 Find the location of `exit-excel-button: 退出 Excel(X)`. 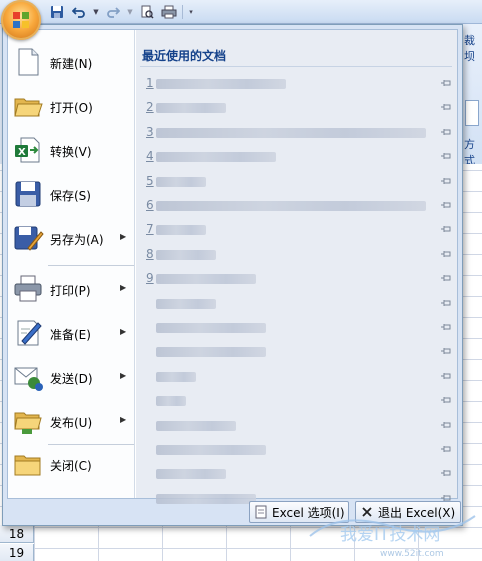

exit-excel-button: 退出 Excel(X) is located at coordinates (408, 512).